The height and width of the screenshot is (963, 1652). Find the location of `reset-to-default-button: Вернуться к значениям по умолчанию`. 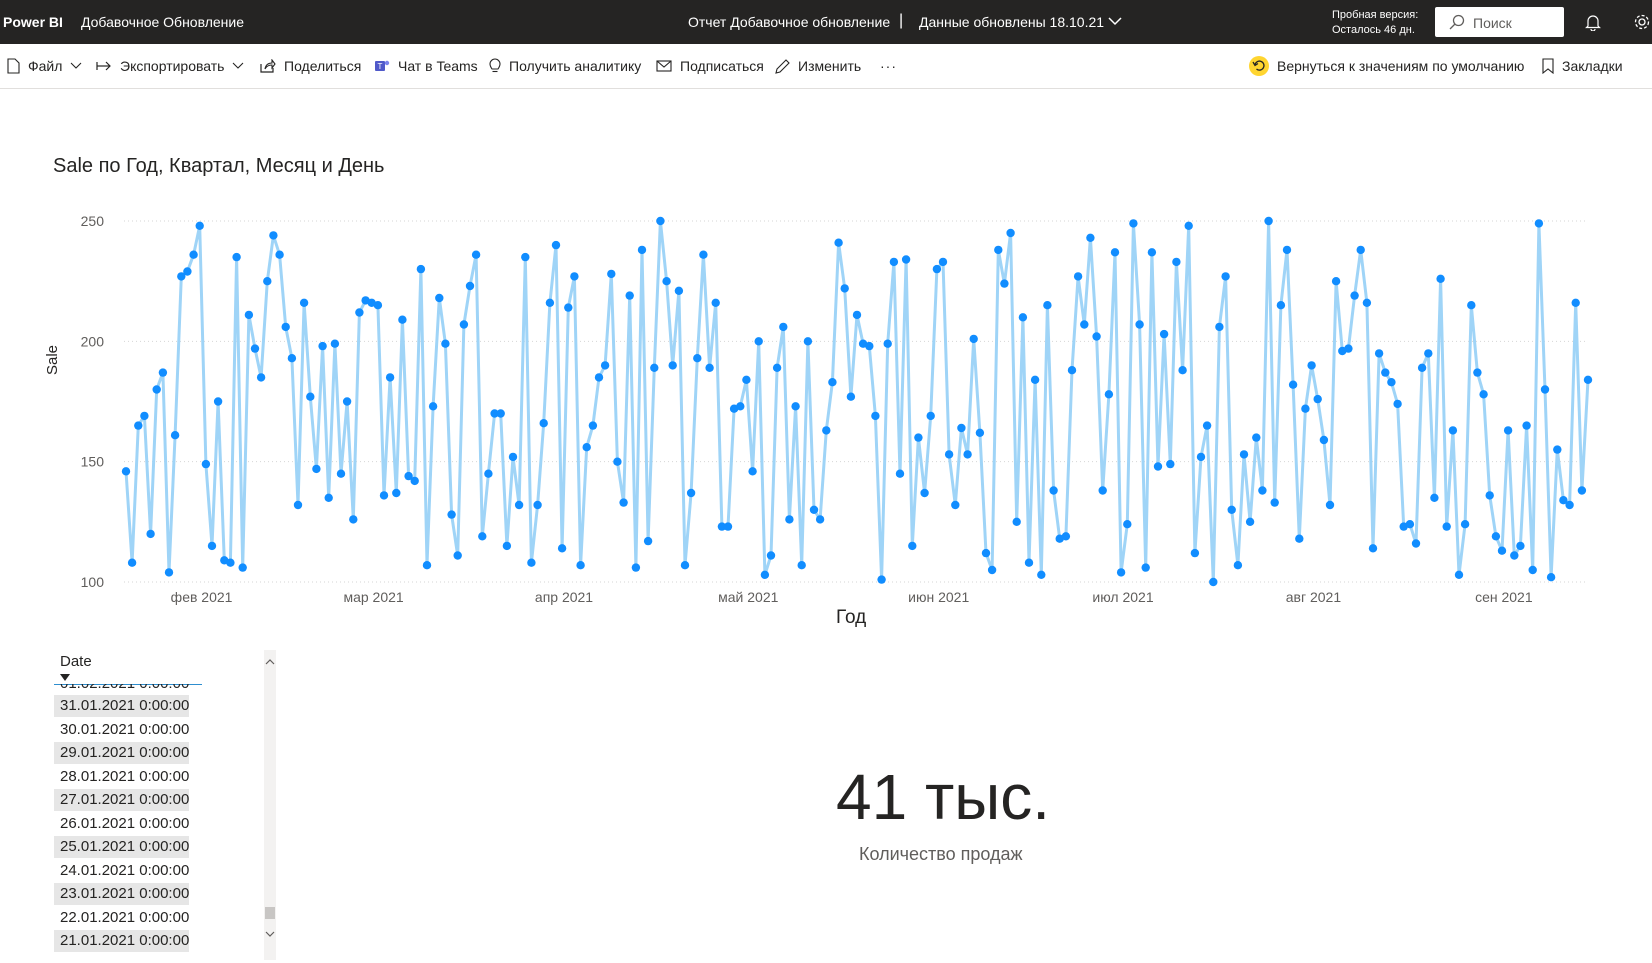

reset-to-default-button: Вернуться к значениям по умолчанию is located at coordinates (1386, 66).